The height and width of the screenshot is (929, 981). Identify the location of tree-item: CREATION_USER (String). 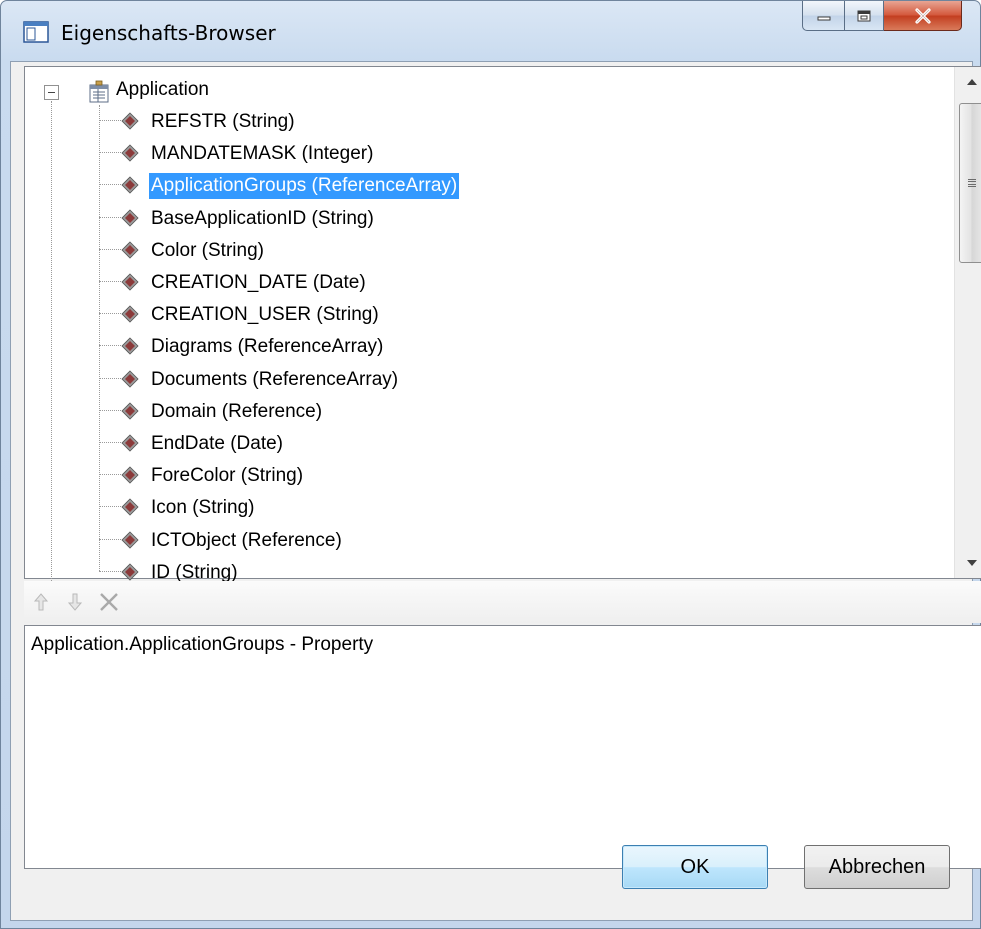
(524, 314).